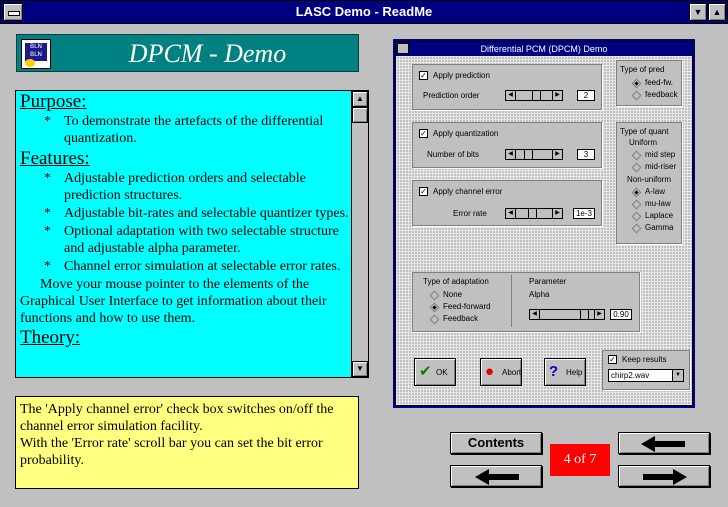  Describe the element at coordinates (677, 375) in the screenshot. I see `chevron-down-icon: ▼` at that location.